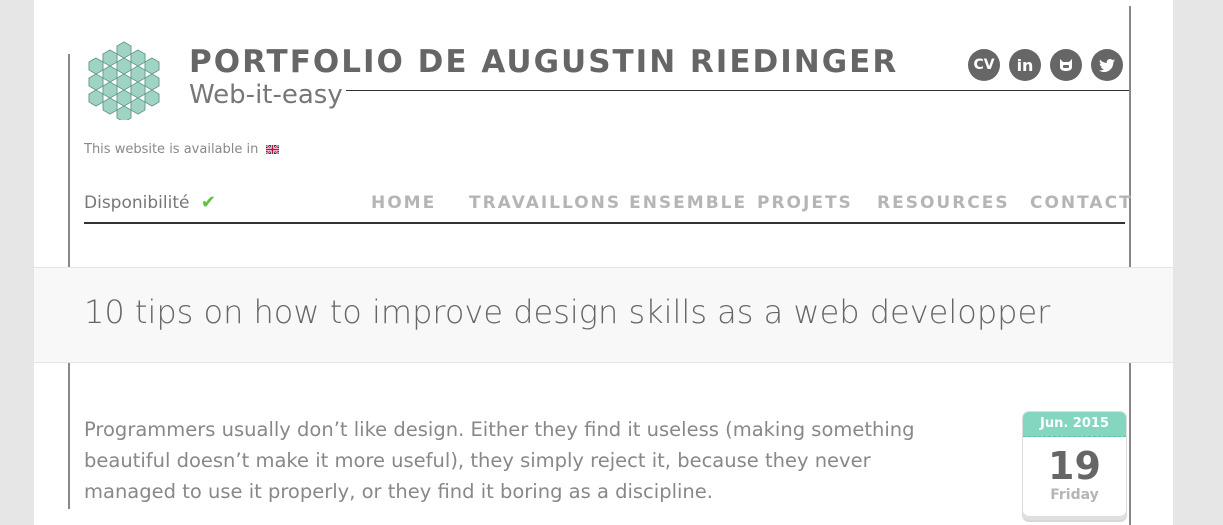 This screenshot has height=525, width=1223. I want to click on site-subtitle: Web-it-easy, so click(266, 95).